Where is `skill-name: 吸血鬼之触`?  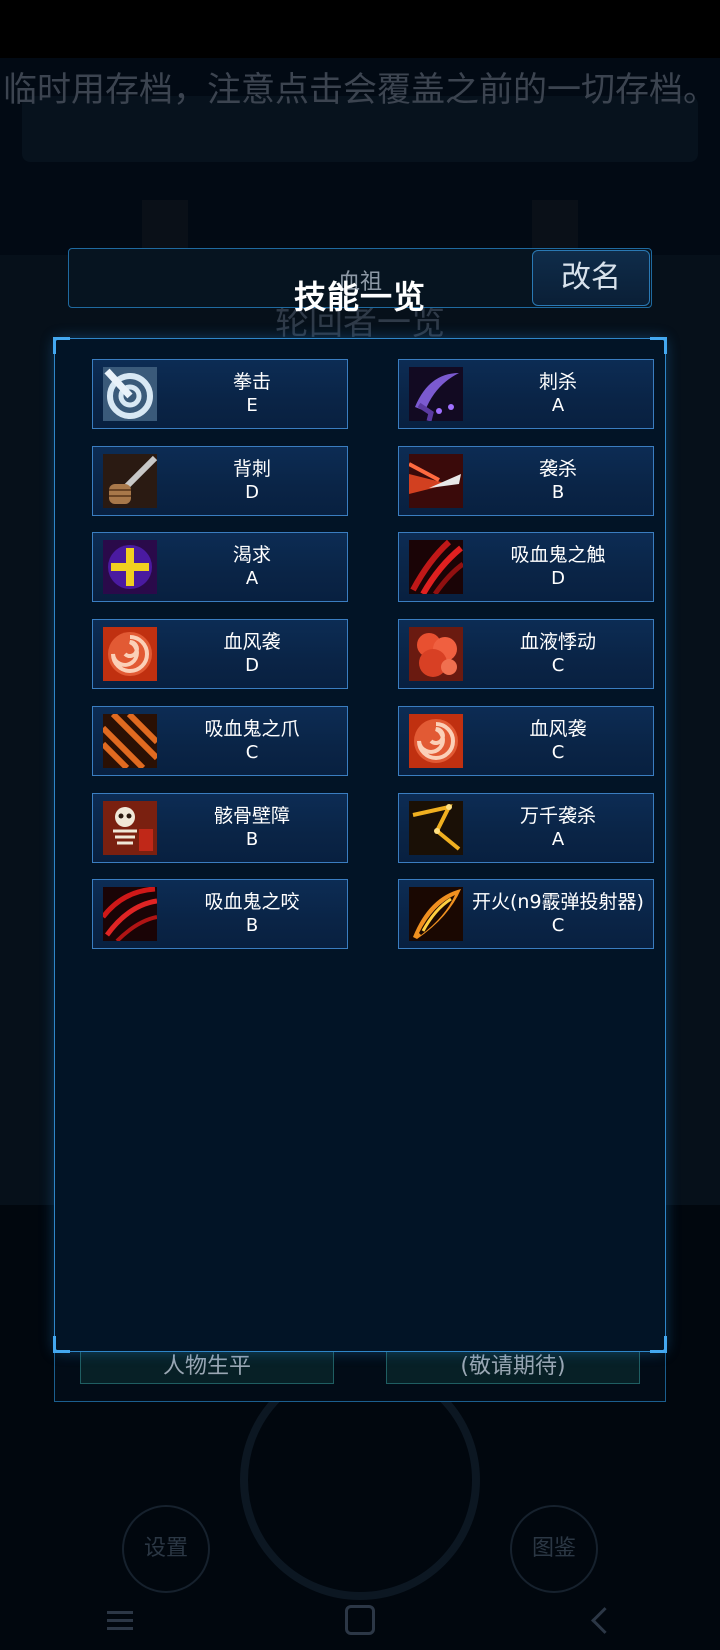
skill-name: 吸血鬼之触 is located at coordinates (558, 555).